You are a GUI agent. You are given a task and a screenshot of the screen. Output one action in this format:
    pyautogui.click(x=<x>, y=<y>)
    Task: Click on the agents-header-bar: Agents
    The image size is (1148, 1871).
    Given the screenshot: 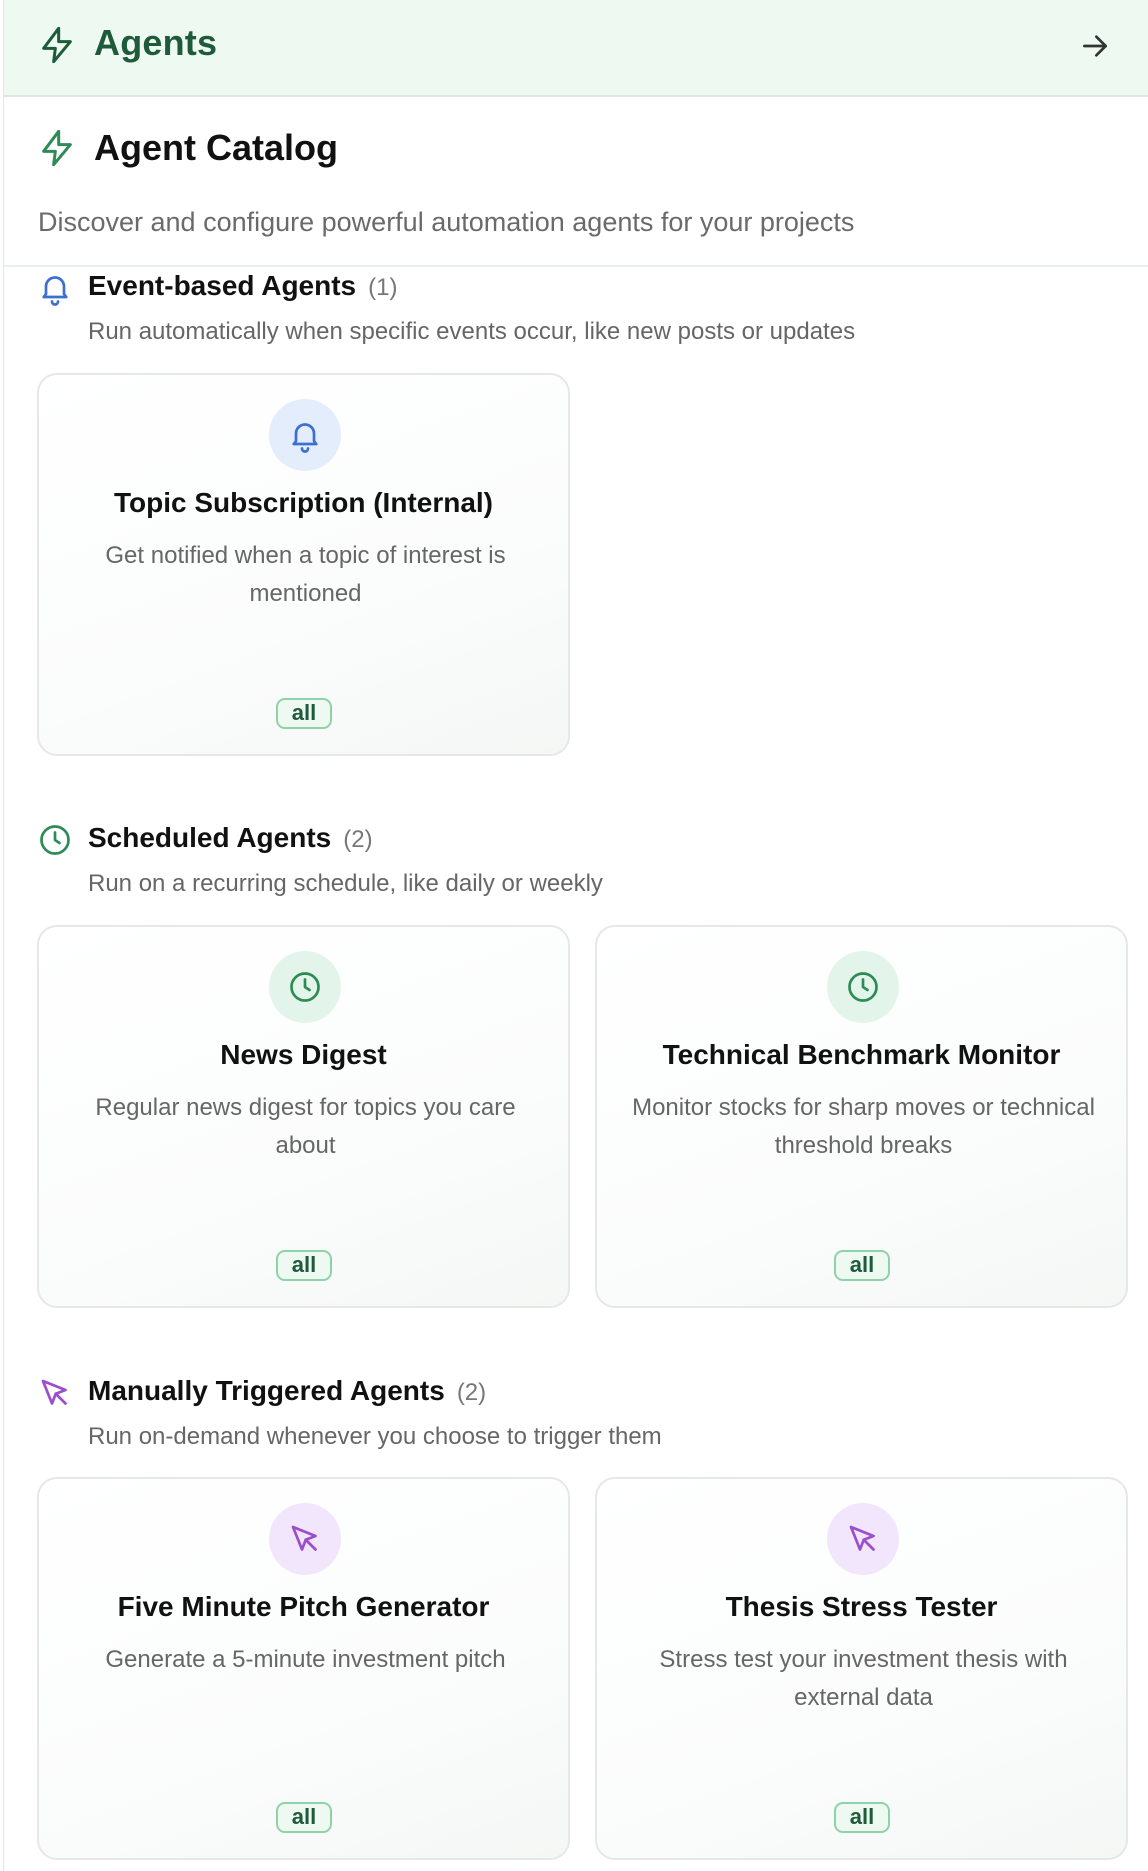 What is the action you would take?
    pyautogui.click(x=576, y=48)
    